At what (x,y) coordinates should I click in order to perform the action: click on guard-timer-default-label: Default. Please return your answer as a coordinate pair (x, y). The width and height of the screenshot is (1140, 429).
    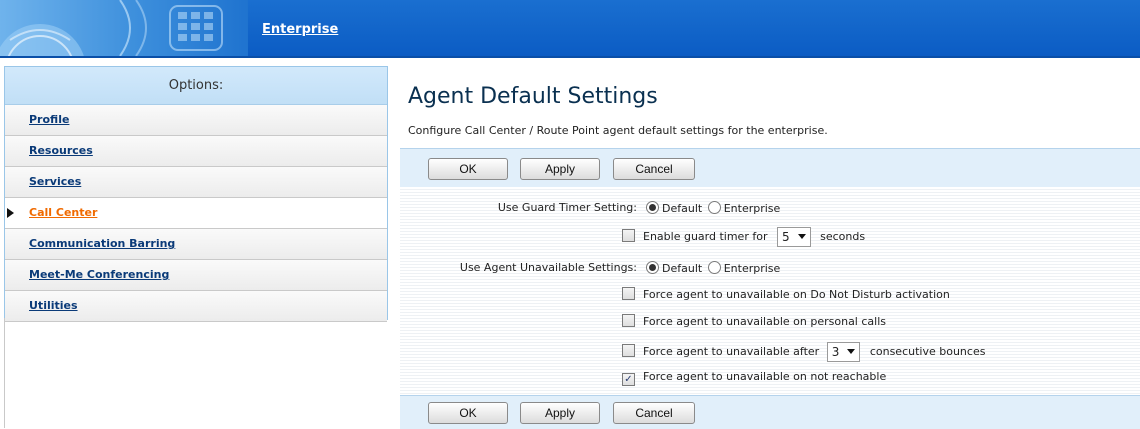
    Looking at the image, I should click on (682, 208).